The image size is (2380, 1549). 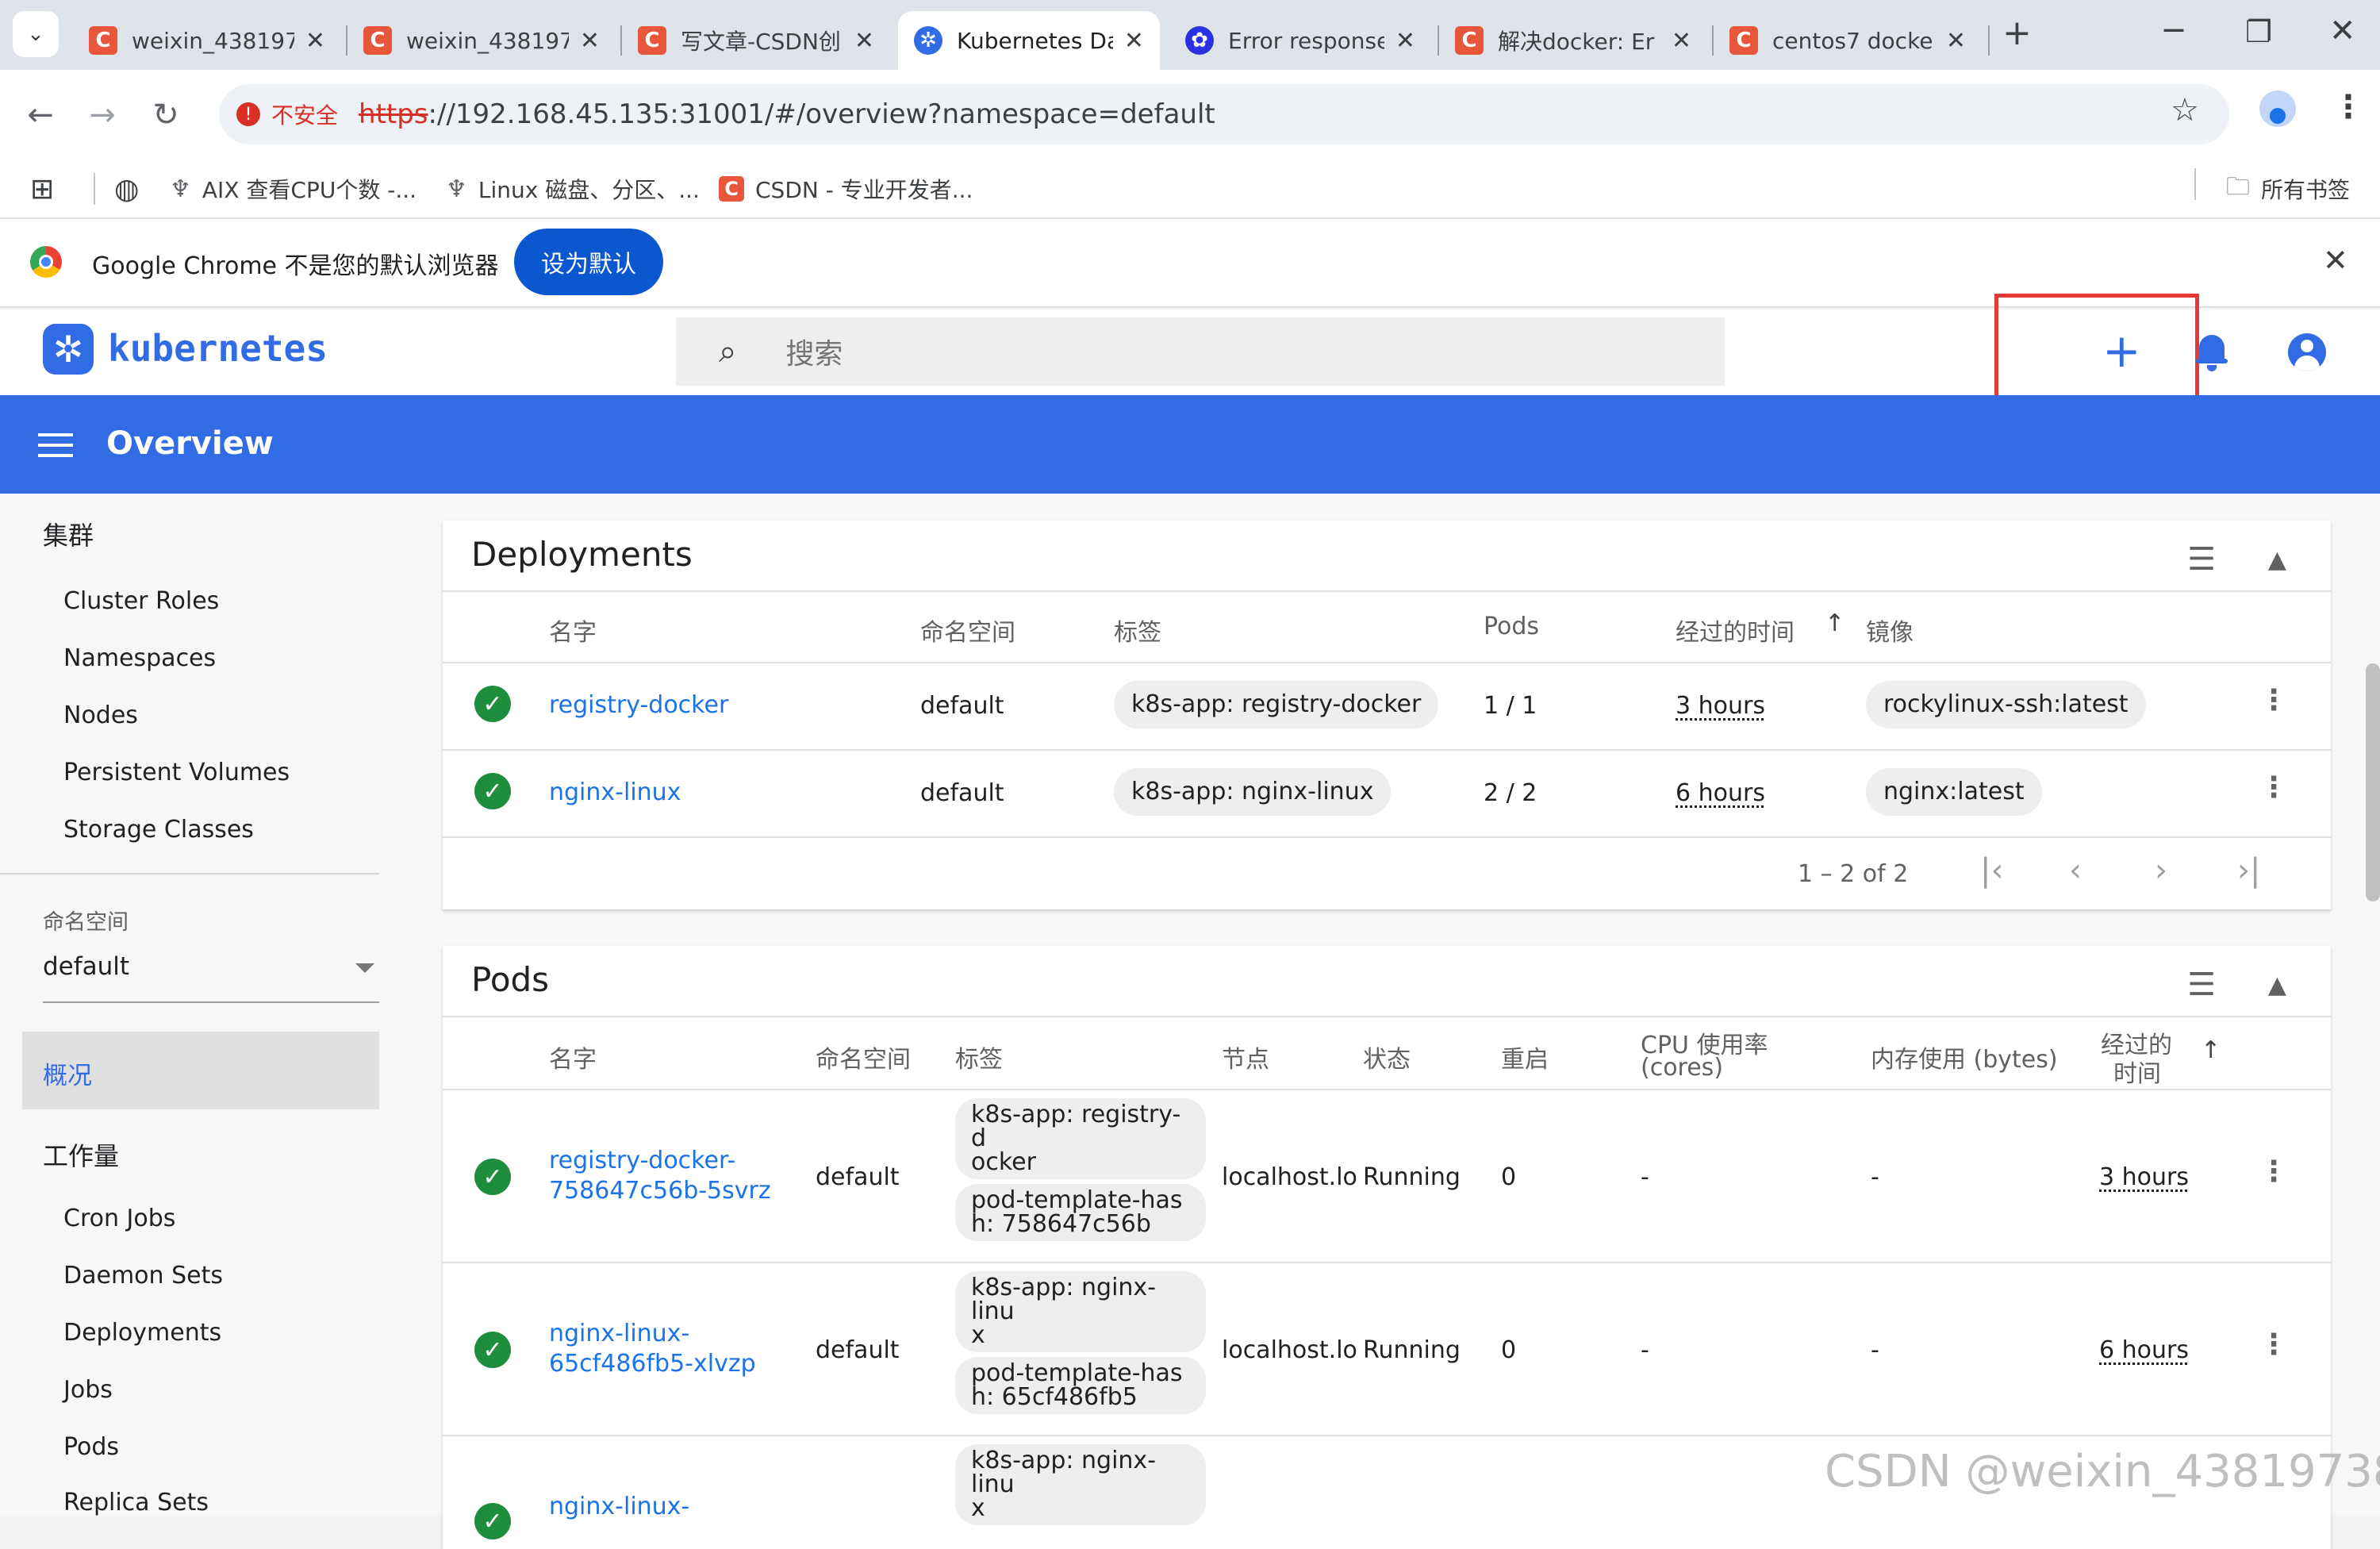 I want to click on set-default-button: 设为默认, so click(x=588, y=262).